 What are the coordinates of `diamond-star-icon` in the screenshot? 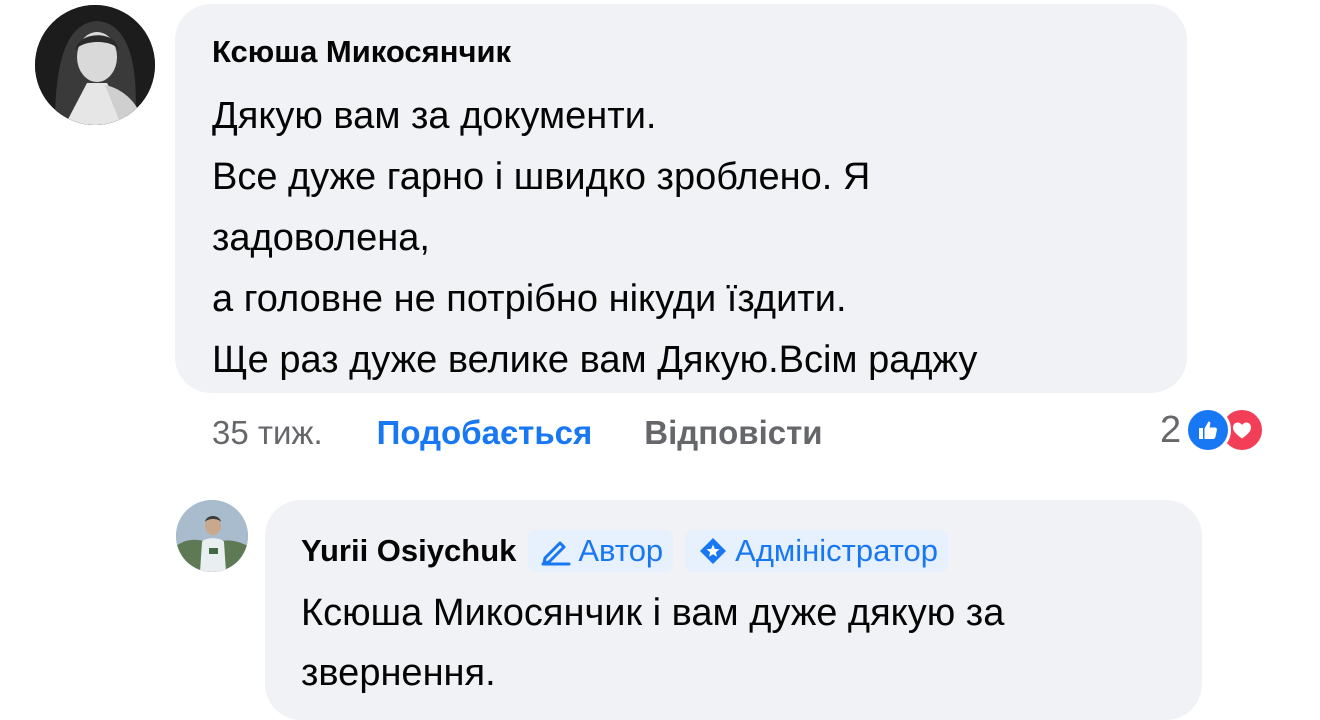 It's located at (713, 551).